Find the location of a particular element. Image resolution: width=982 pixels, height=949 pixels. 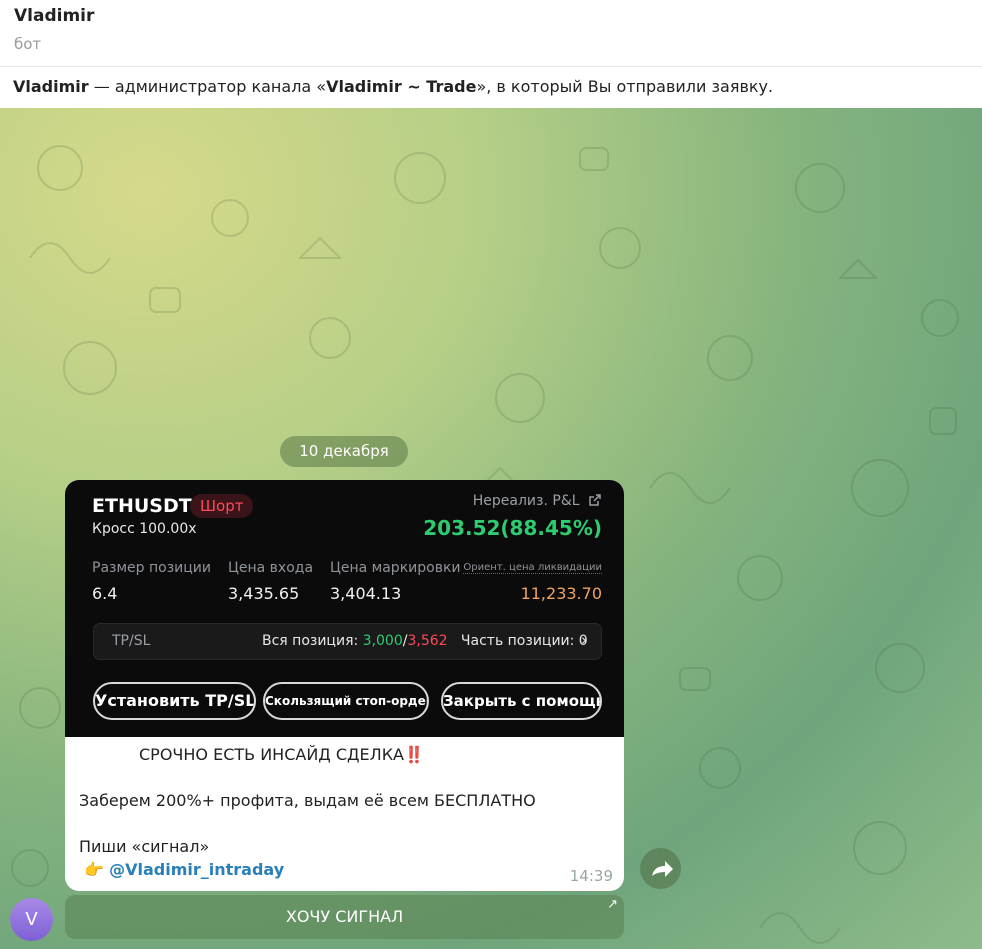

date-separator: 10 декабря is located at coordinates (344, 451).